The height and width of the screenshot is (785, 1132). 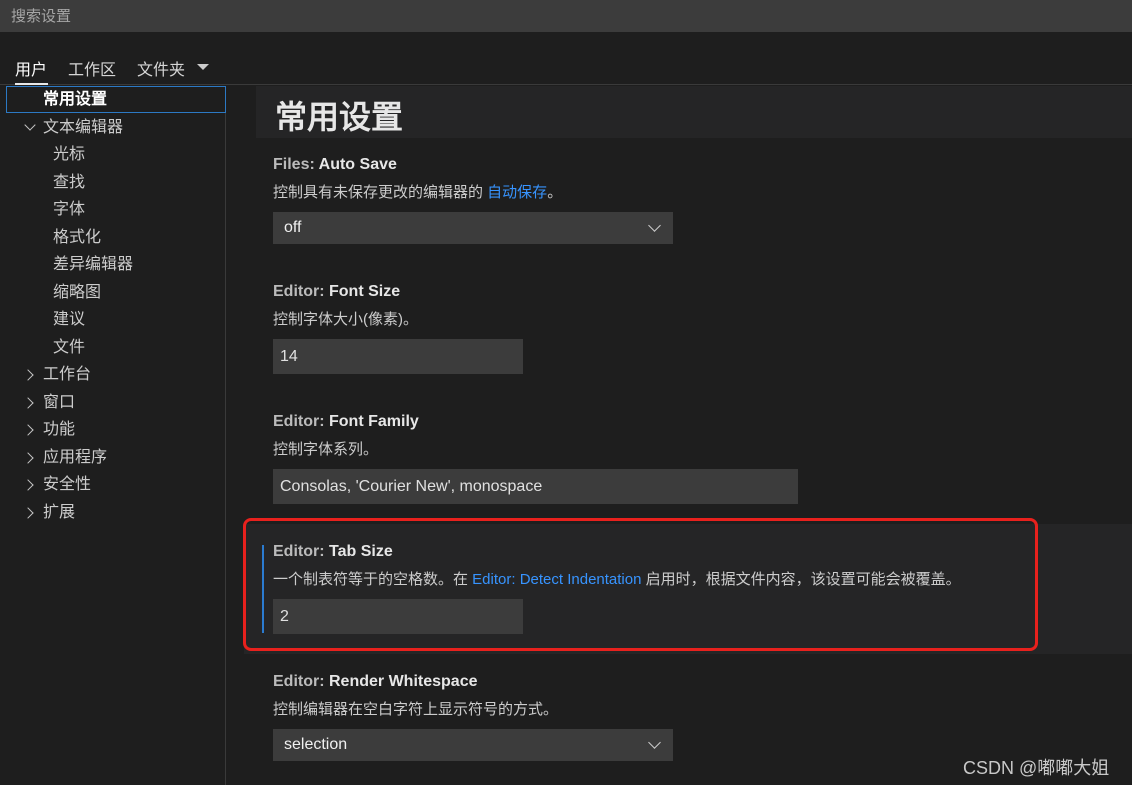 I want to click on toc-item-label: 建议, so click(x=69, y=319).